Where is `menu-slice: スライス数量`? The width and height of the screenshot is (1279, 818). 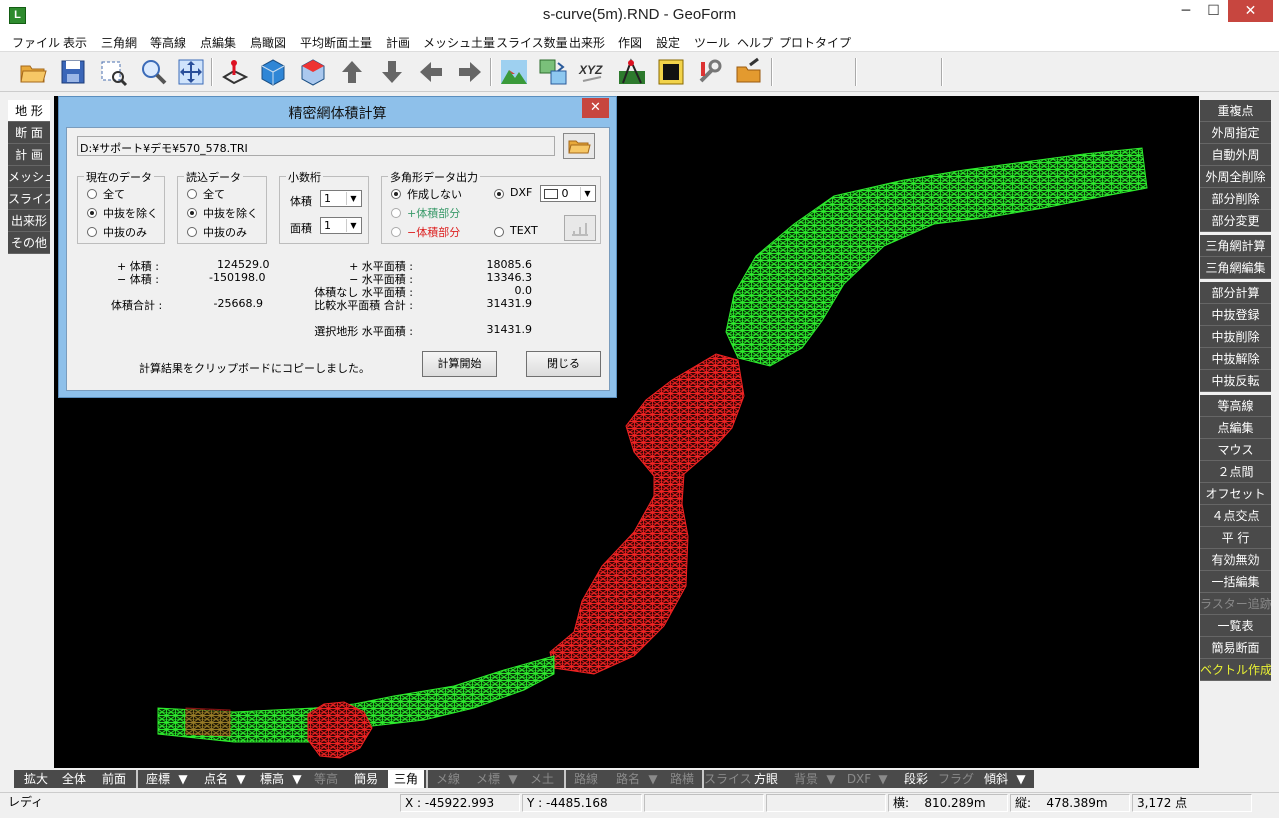
menu-slice: スライス数量 is located at coordinates (532, 42).